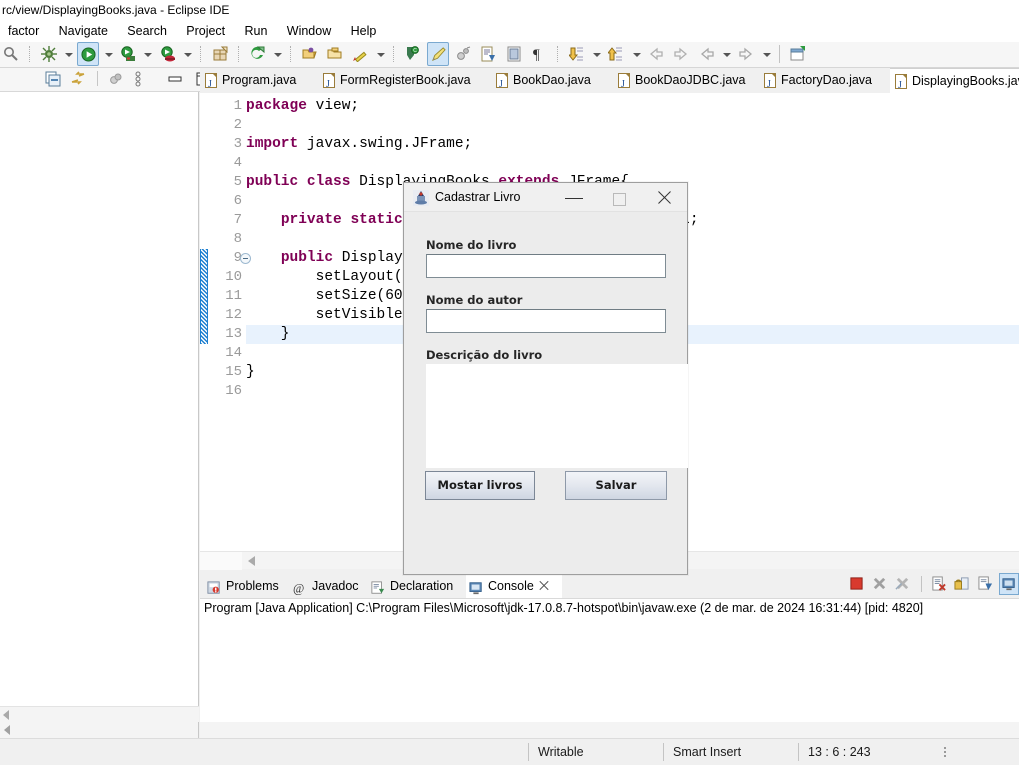 This screenshot has width=1019, height=765. Describe the element at coordinates (546, 266) in the screenshot. I see `book-name-input` at that location.